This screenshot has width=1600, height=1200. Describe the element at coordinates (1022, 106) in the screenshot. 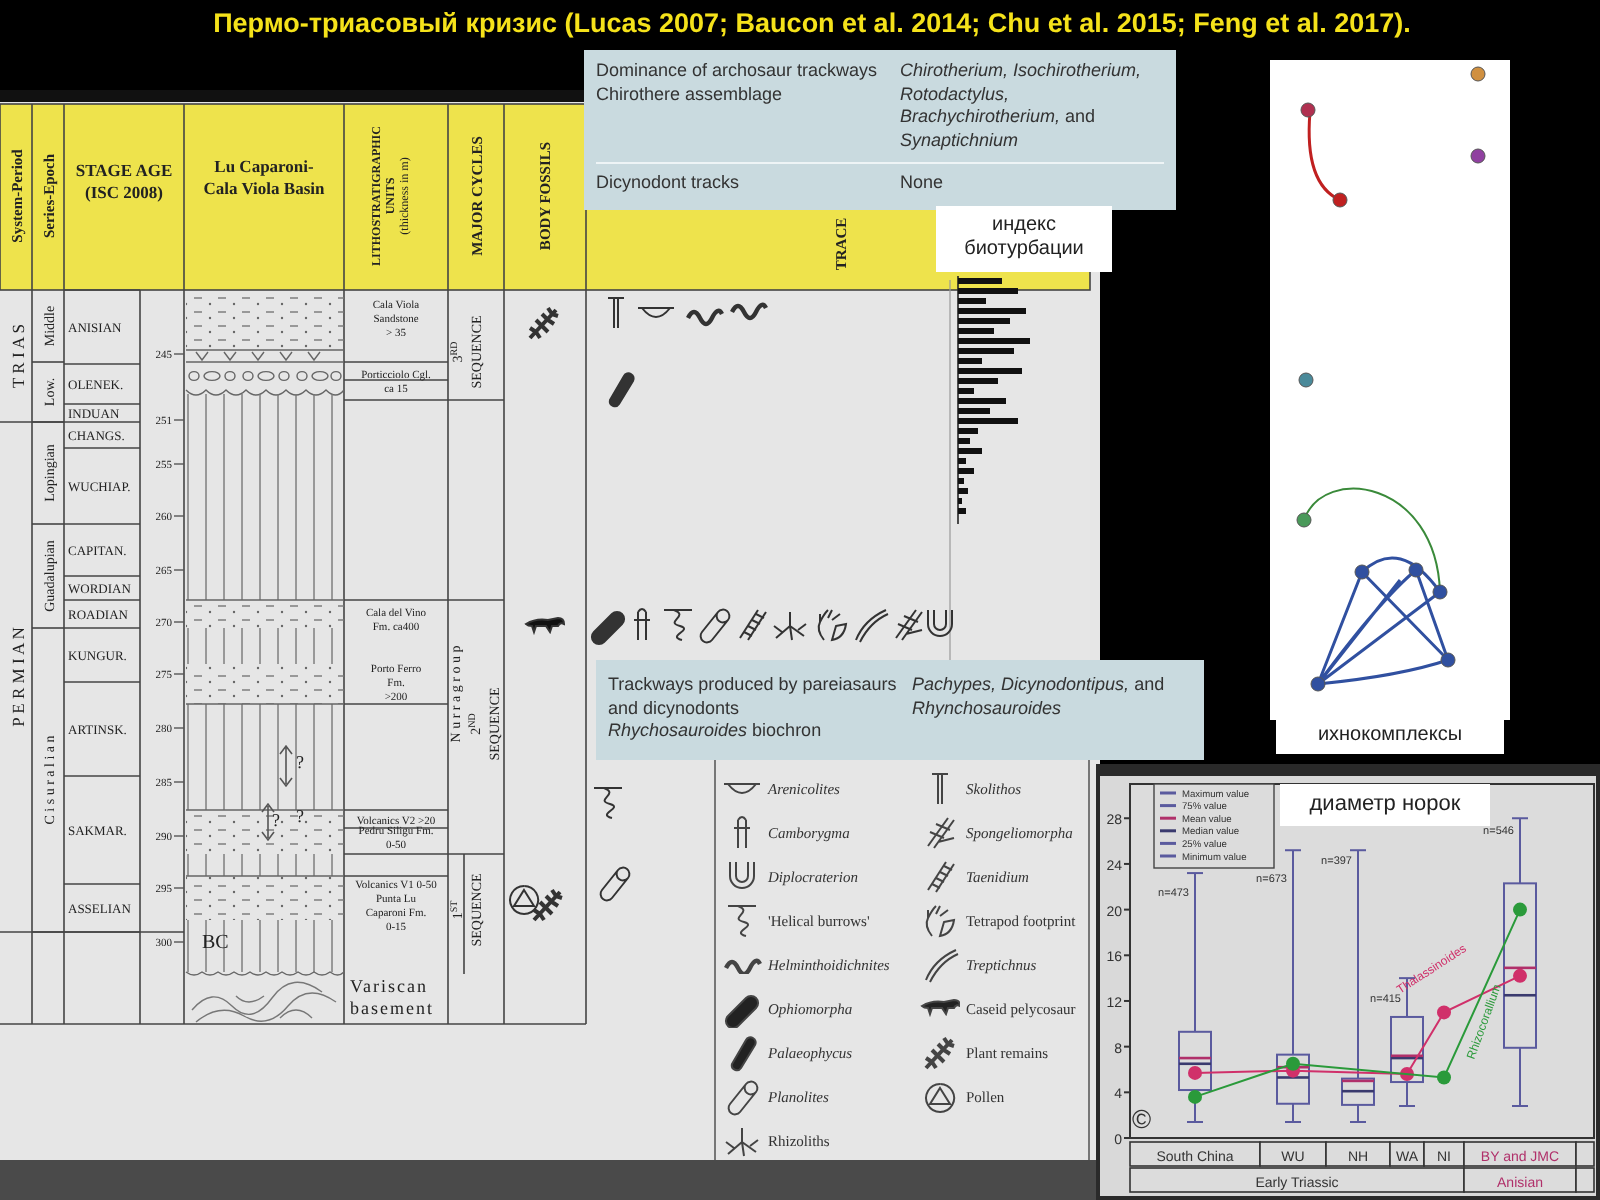

I see `table-cell-text: Chirotherium, Isochirotherium, Rotodactylus, Brachychirotherium, and Synaptichnium` at that location.